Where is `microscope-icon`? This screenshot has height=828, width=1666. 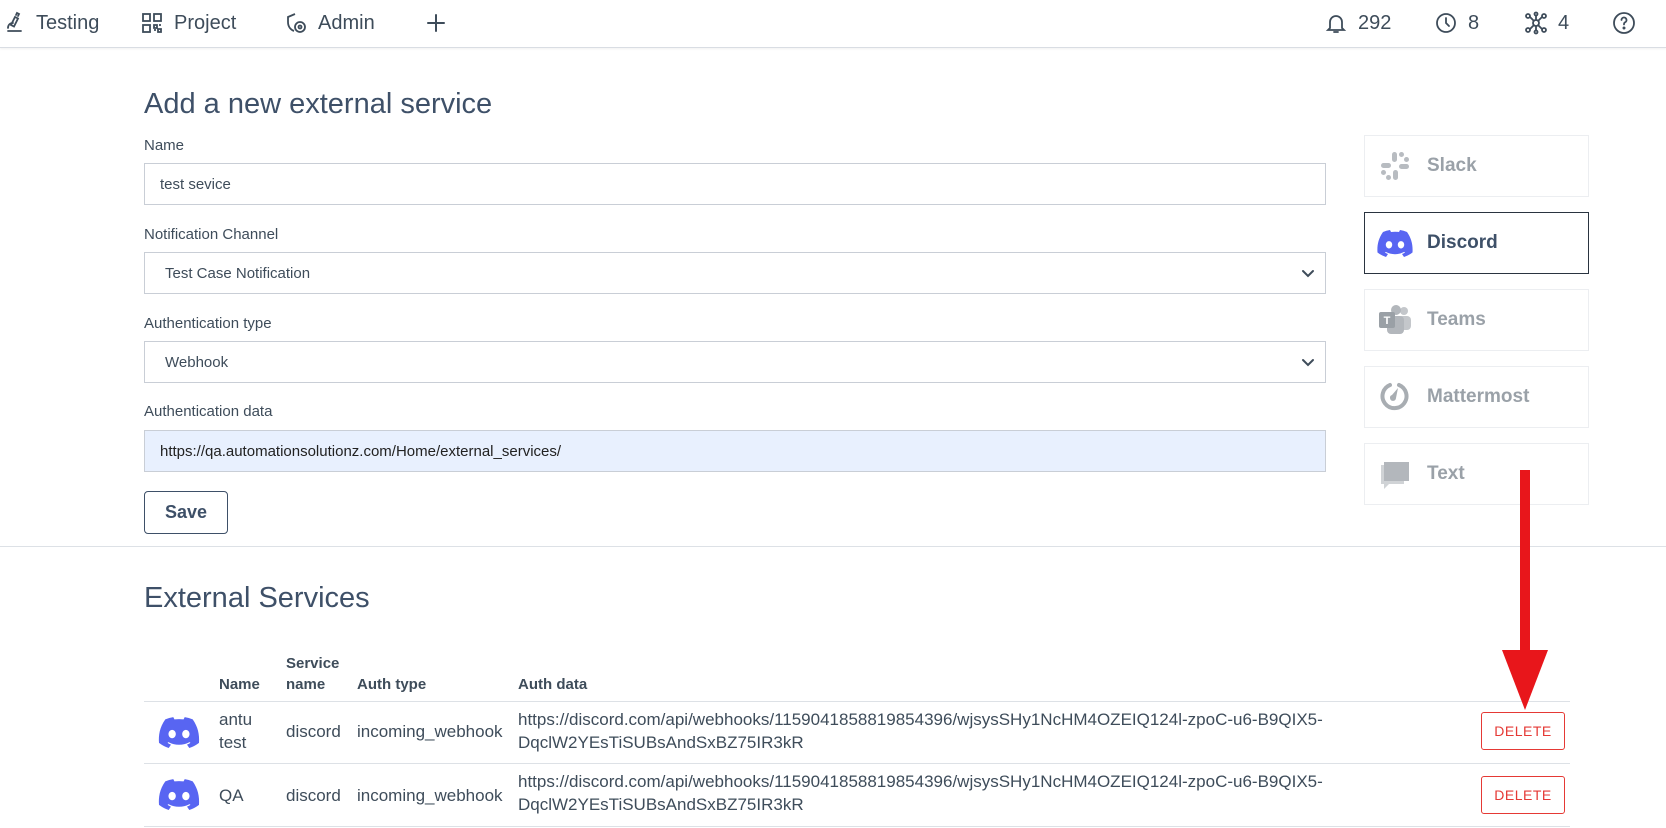
microscope-icon is located at coordinates (14, 21).